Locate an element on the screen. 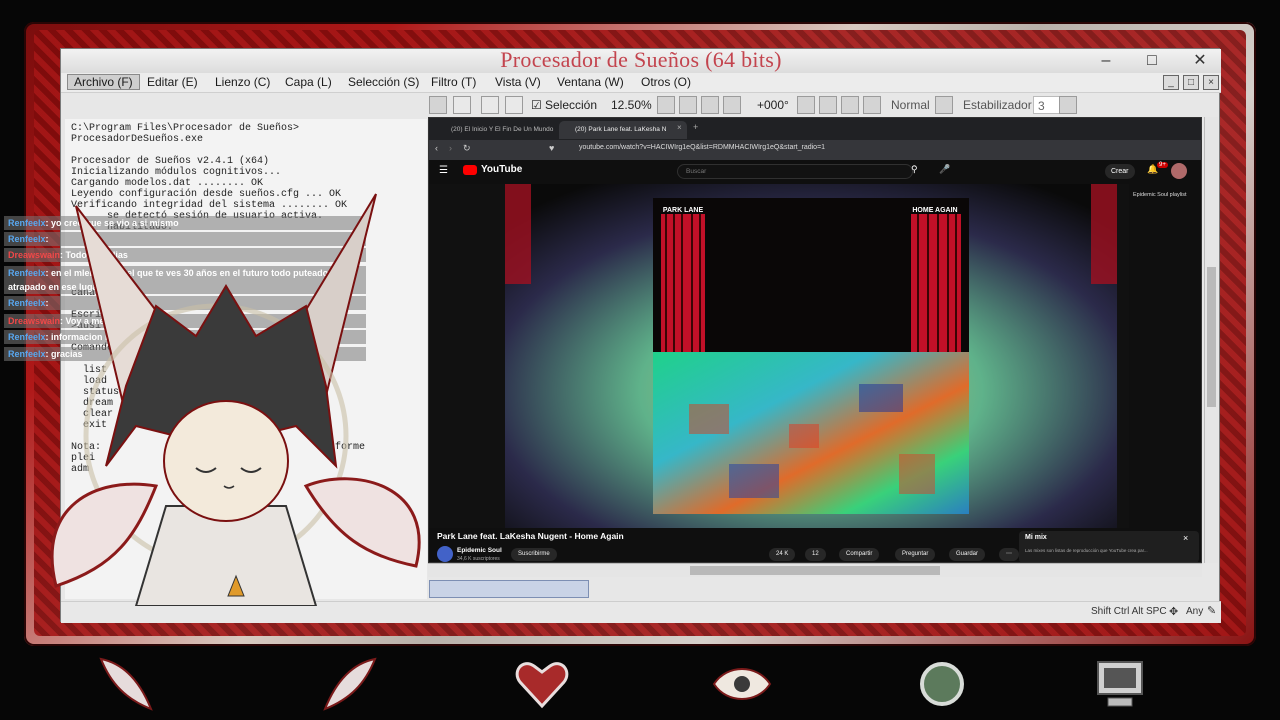 Image resolution: width=1280 pixels, height=720 pixels. horizontal-scrollbar is located at coordinates (815, 570).